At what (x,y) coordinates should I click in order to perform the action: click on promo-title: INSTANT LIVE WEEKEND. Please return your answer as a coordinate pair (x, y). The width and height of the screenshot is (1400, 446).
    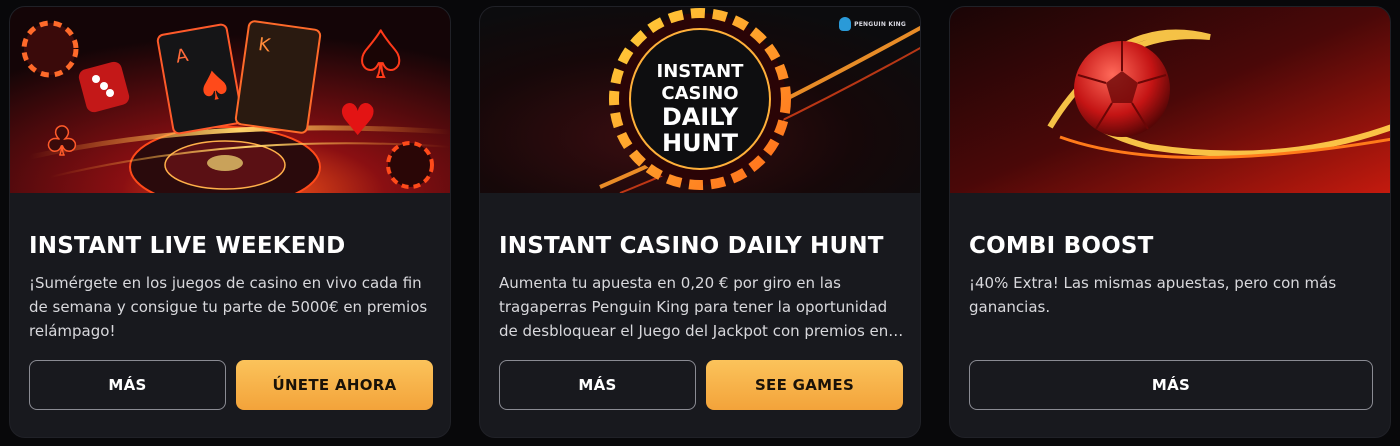
    Looking at the image, I should click on (187, 246).